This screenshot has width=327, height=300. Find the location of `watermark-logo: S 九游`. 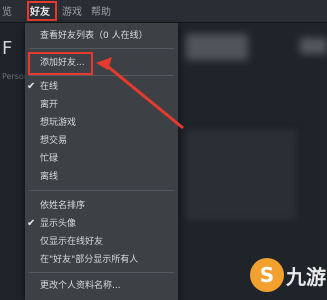

watermark-logo: S 九游 is located at coordinates (288, 279).